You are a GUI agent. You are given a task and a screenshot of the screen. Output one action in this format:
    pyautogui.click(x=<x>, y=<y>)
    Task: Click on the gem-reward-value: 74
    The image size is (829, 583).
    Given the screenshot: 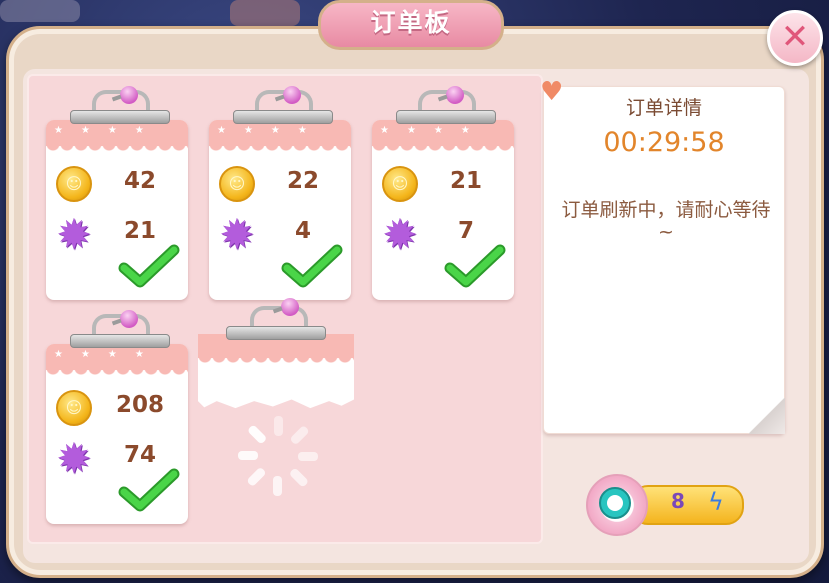 What is the action you would take?
    pyautogui.click(x=139, y=455)
    